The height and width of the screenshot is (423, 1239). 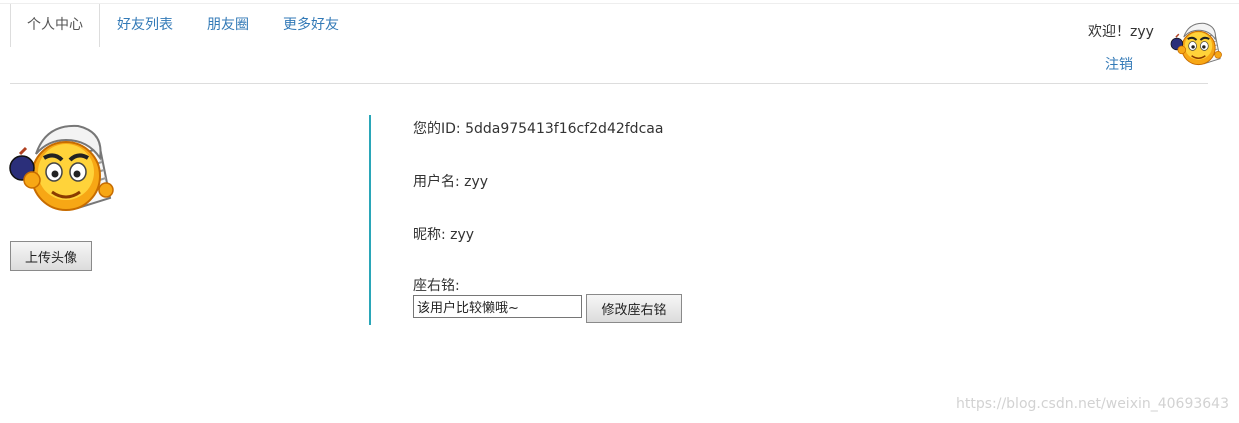 I want to click on update-motto-button: 修改座右铭, so click(x=634, y=308).